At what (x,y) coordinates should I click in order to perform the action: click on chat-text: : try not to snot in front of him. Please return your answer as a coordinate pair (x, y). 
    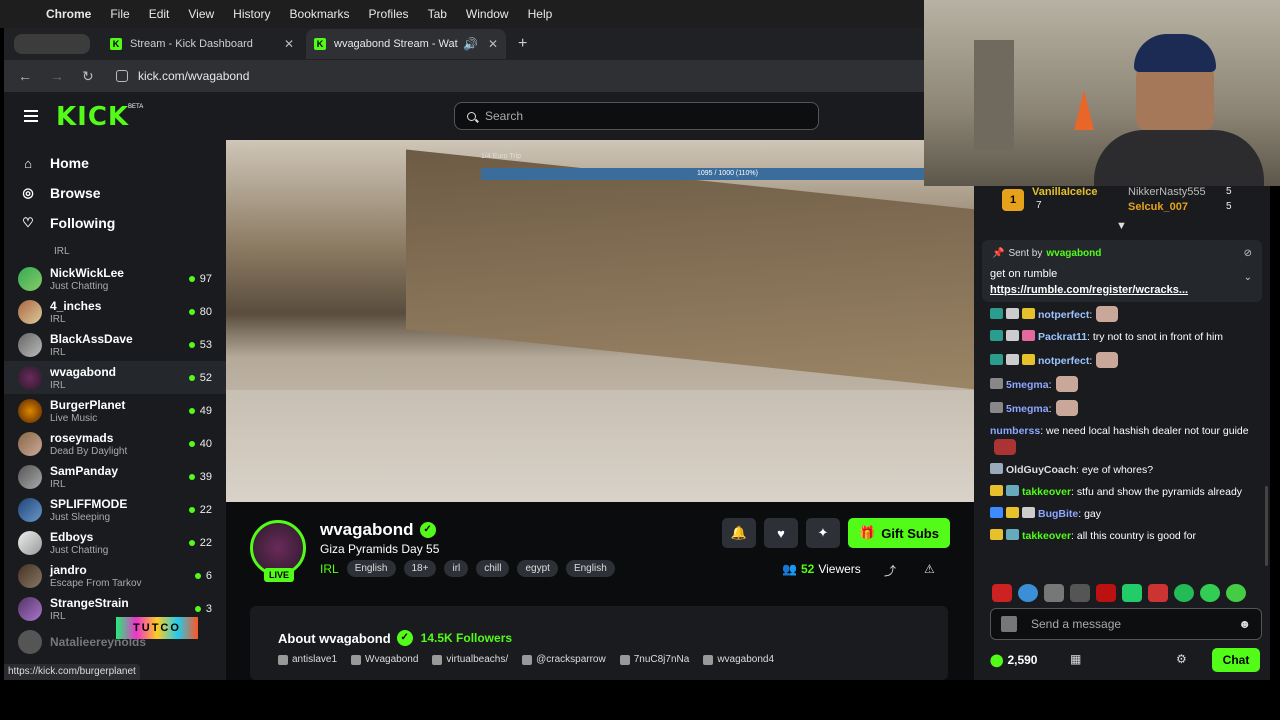
    Looking at the image, I should click on (1155, 337).